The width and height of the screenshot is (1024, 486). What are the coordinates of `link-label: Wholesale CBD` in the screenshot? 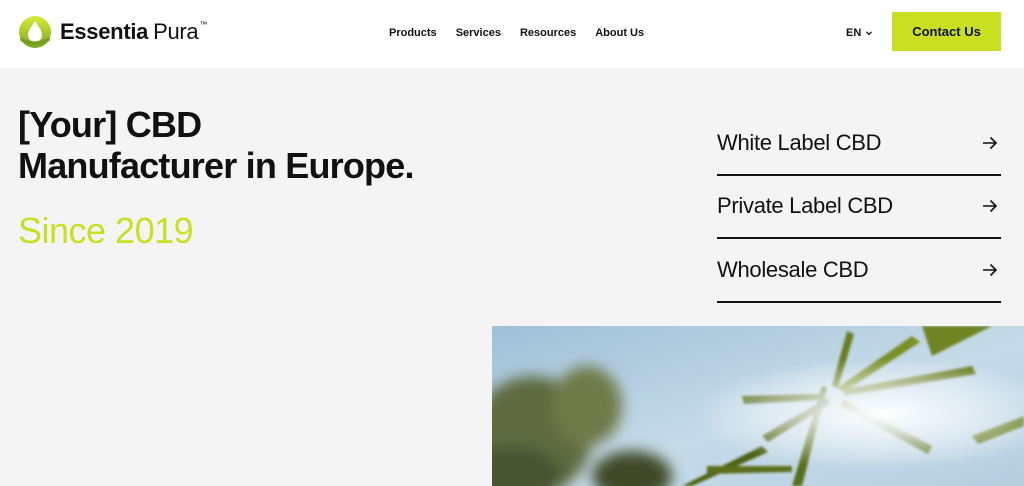 It's located at (793, 269).